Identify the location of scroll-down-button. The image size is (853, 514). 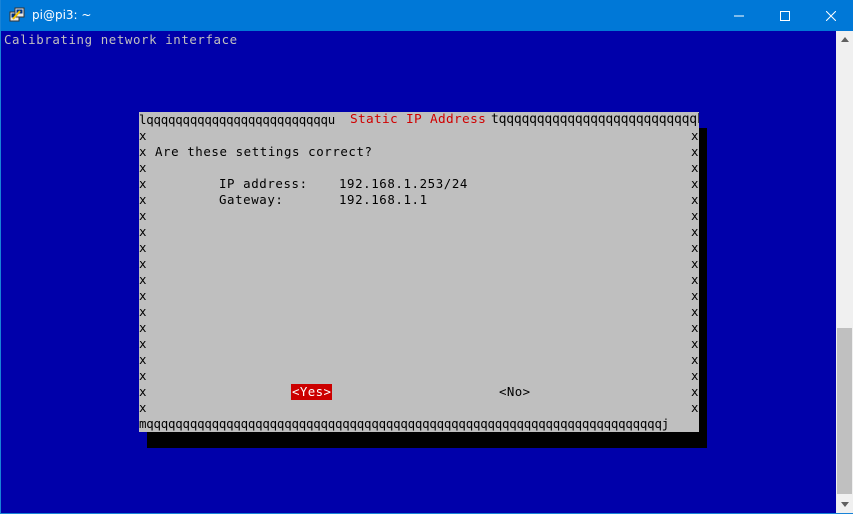
(844, 504).